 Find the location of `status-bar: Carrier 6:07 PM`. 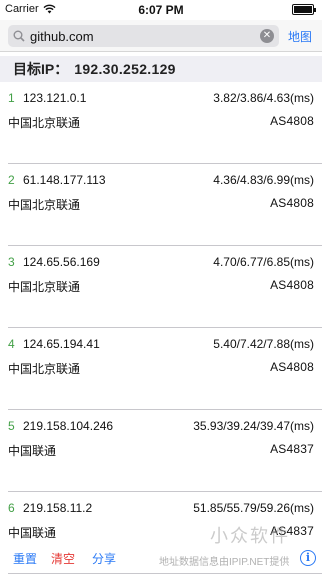

status-bar: Carrier 6:07 PM is located at coordinates (161, 10).